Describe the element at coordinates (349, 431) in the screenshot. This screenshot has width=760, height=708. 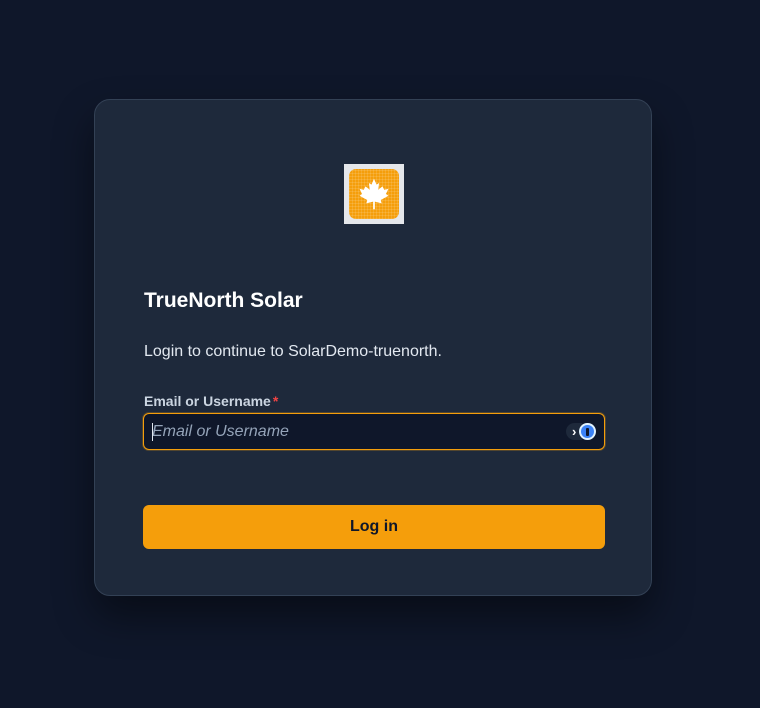
I see `email-field` at that location.